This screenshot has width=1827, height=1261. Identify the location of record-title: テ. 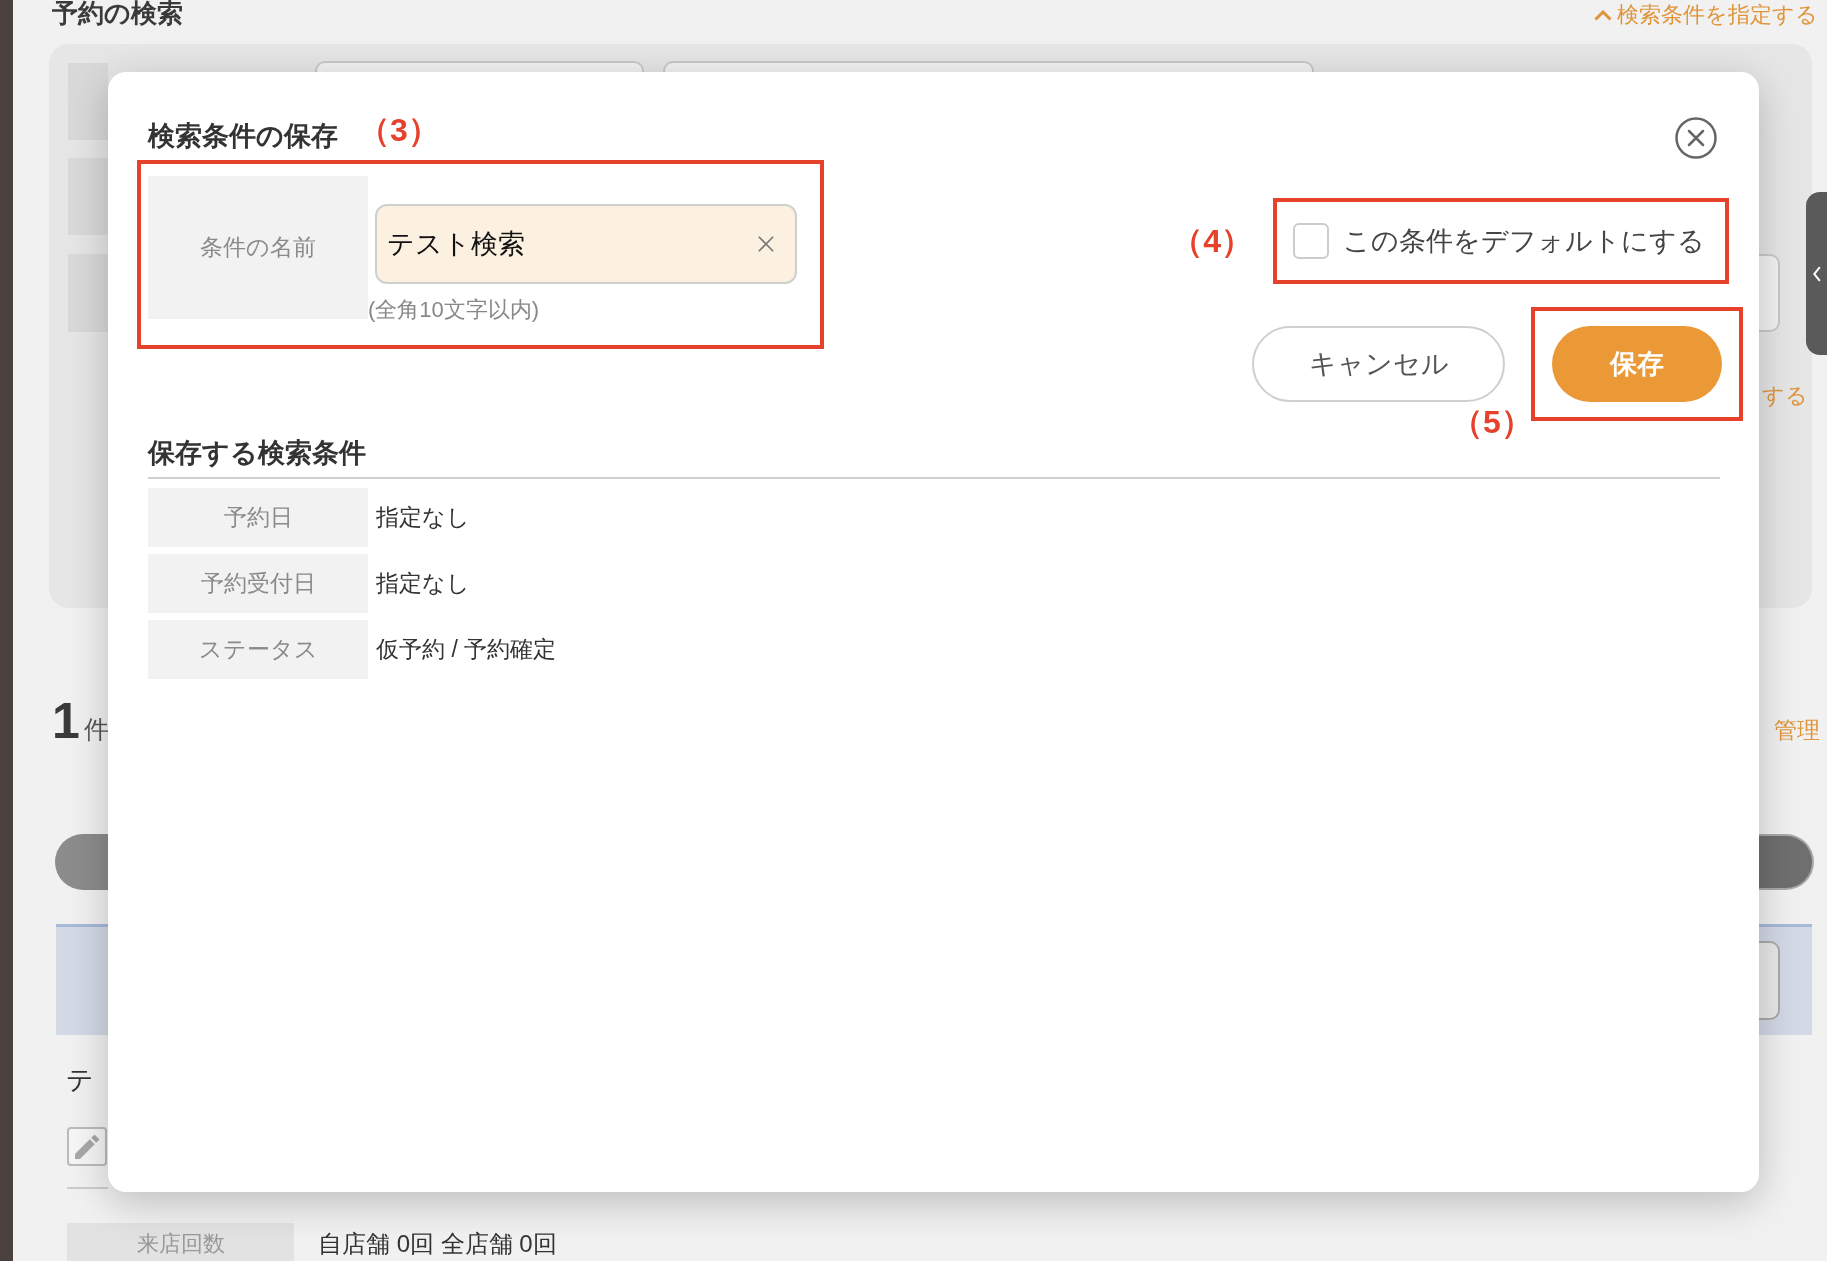
(80, 1080).